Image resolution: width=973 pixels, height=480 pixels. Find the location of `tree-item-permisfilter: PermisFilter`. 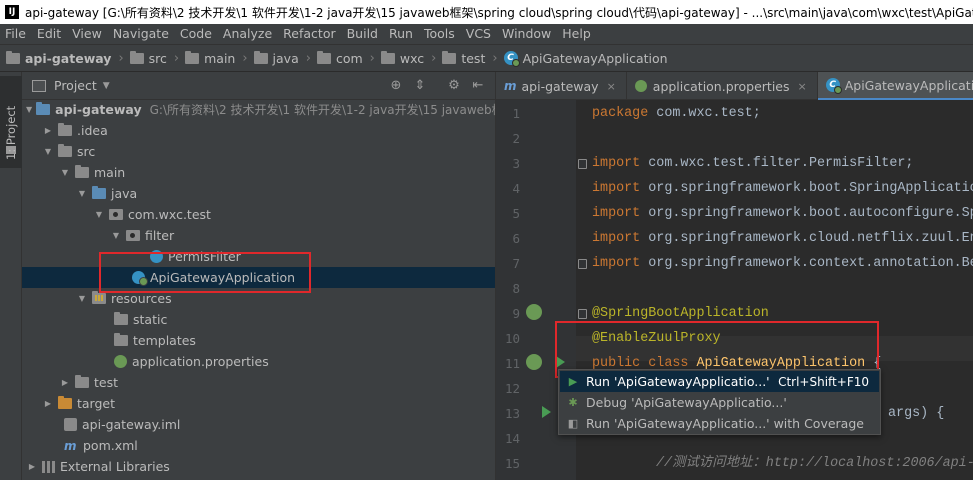

tree-item-permisfilter: PermisFilter is located at coordinates (258, 256).